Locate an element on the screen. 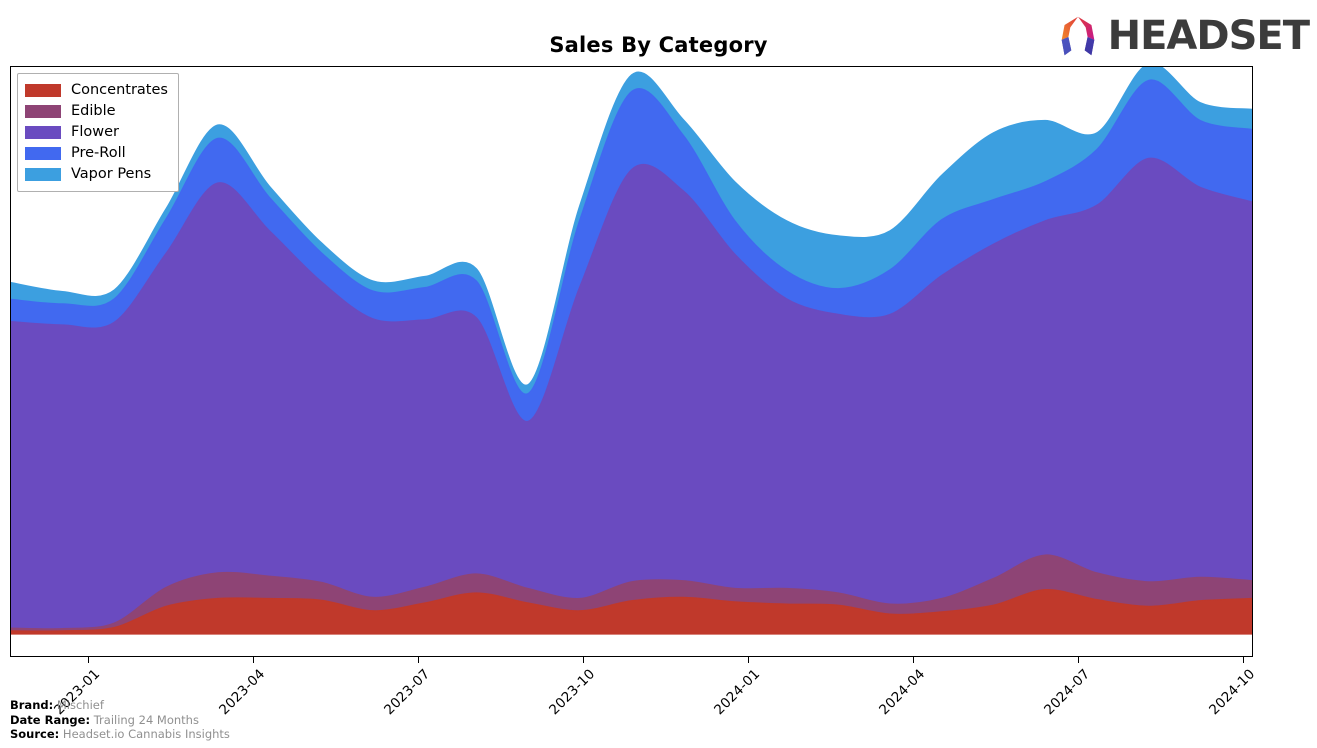 This screenshot has width=1317, height=748. x-axis-label: 2024-04 is located at coordinates (902, 692).